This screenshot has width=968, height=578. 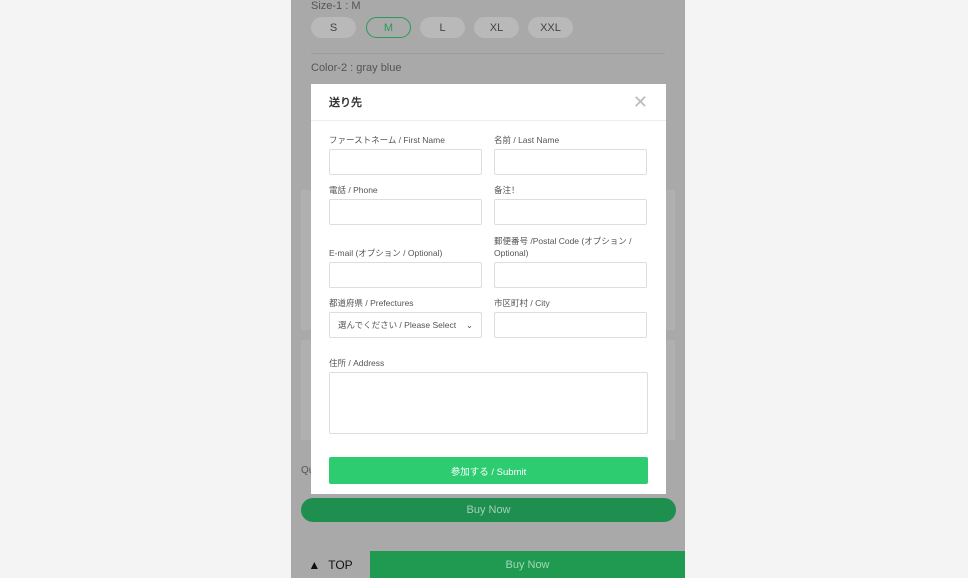 I want to click on phone-input, so click(x=405, y=212).